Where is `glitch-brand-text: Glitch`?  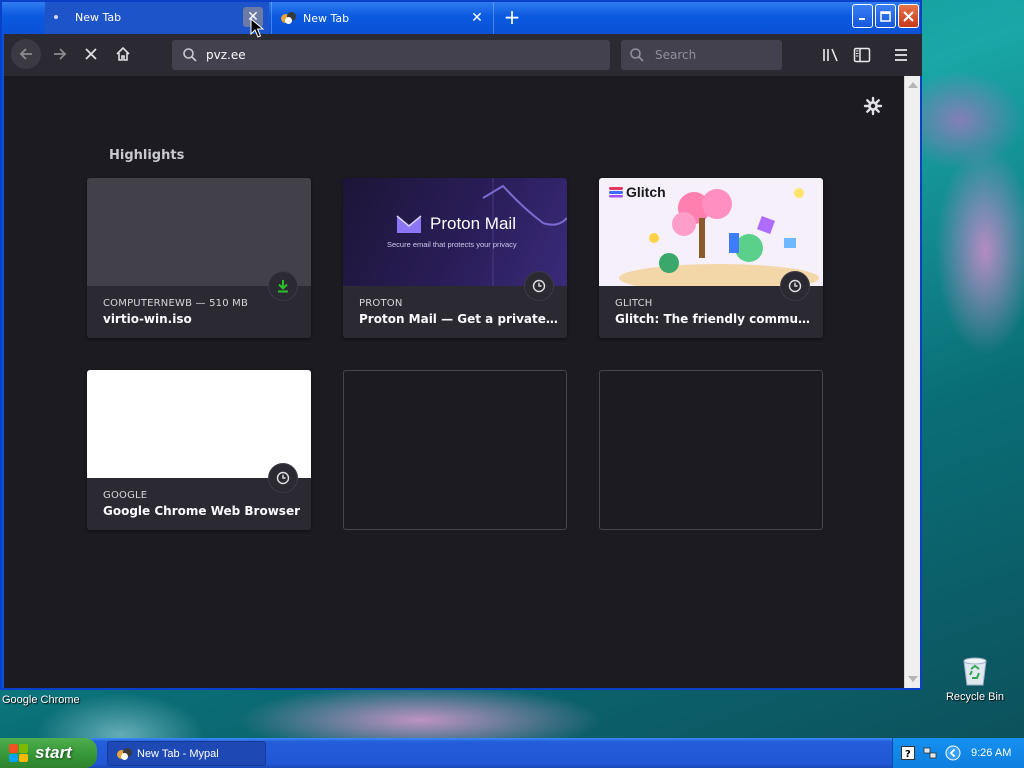
glitch-brand-text: Glitch is located at coordinates (646, 192).